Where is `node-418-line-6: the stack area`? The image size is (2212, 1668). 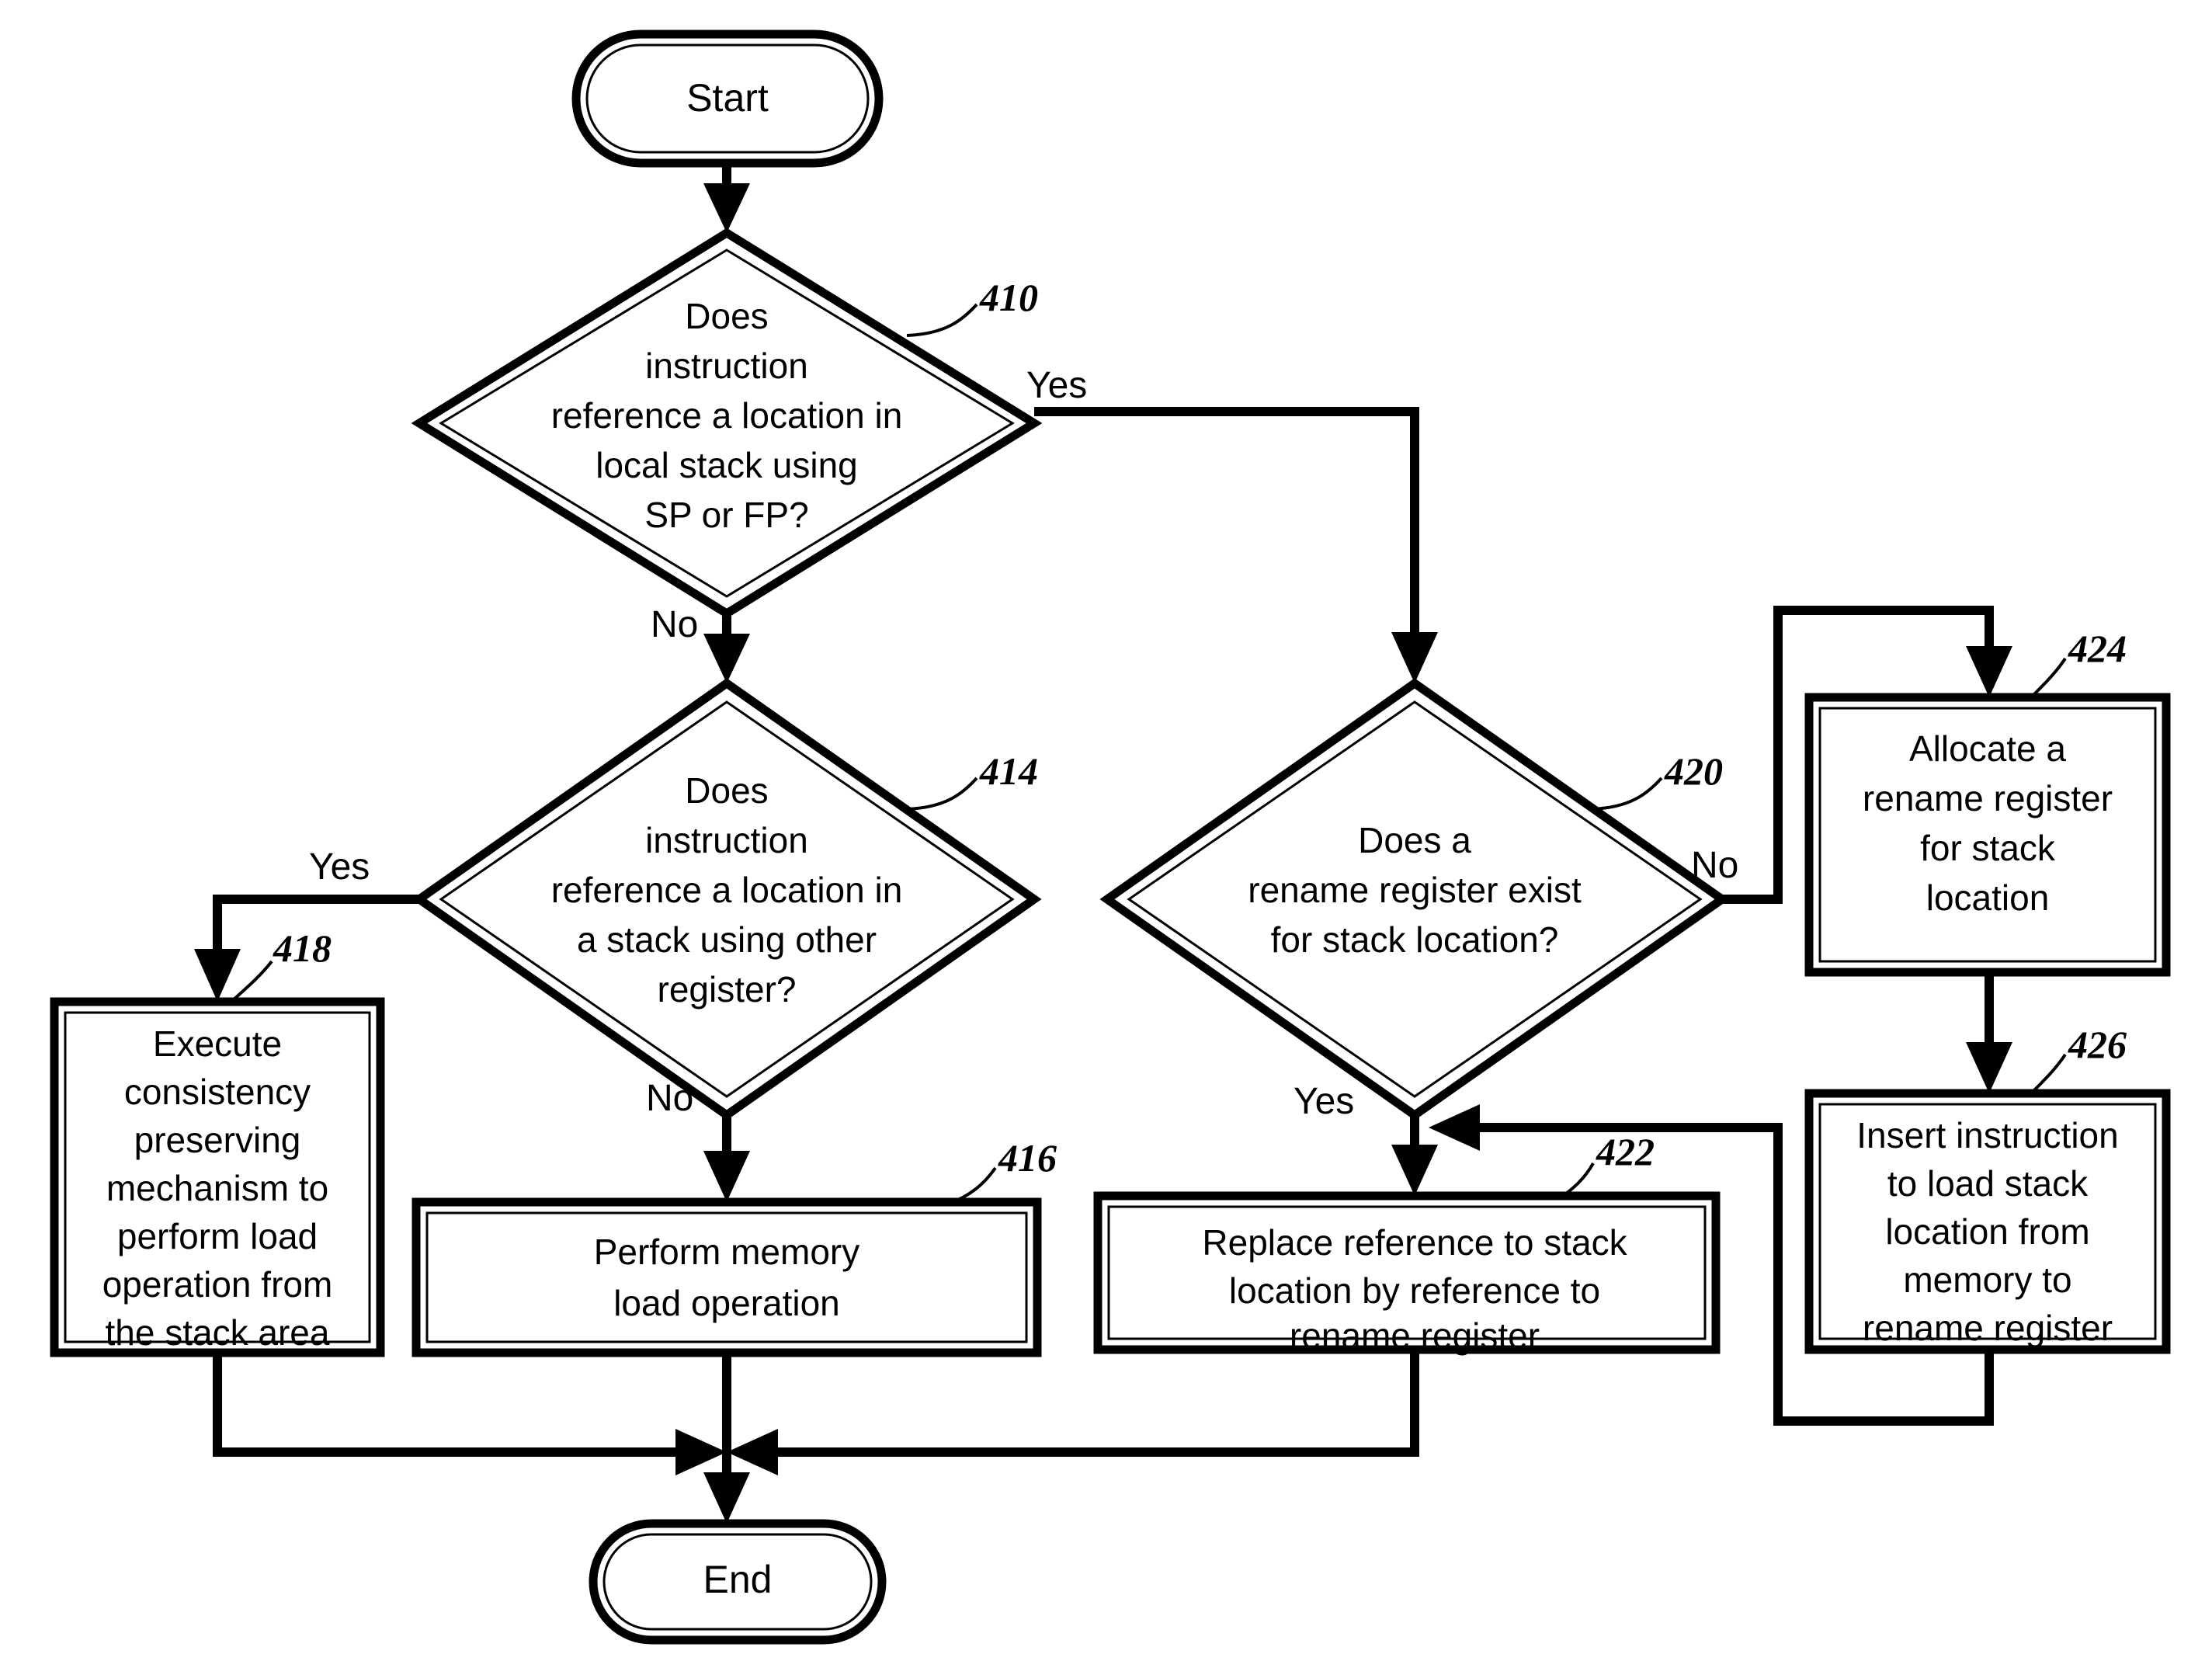
node-418-line-6: the stack area is located at coordinates (218, 1332).